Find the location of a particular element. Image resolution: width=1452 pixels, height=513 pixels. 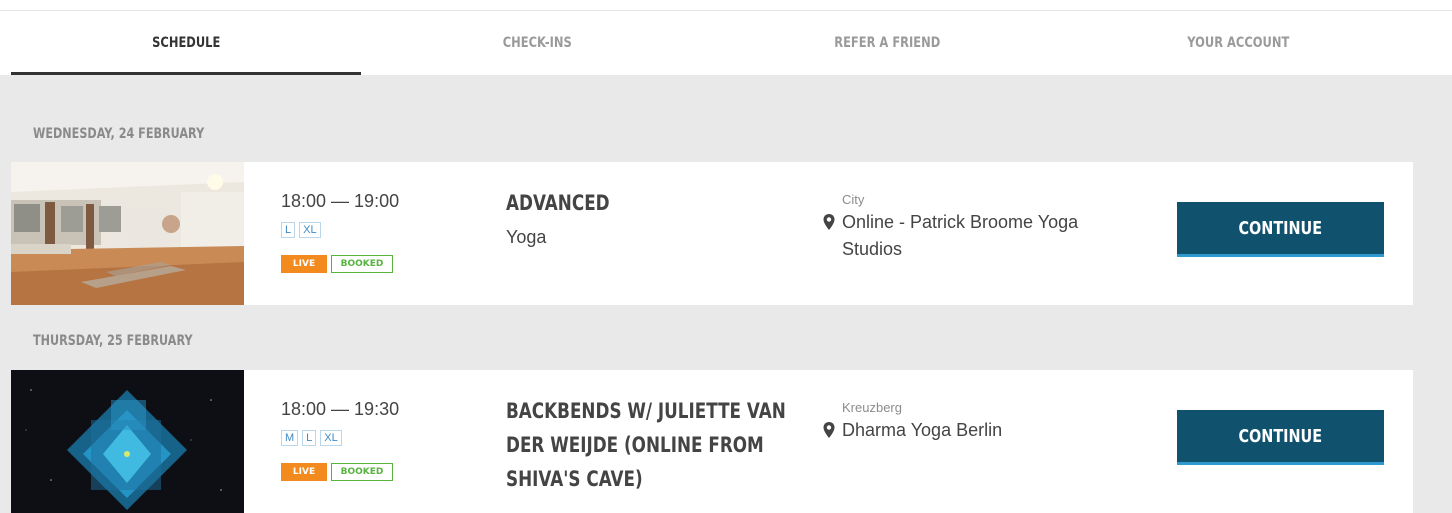

date-heading: THURSDAY, 25 FEBRUARY is located at coordinates (113, 341).